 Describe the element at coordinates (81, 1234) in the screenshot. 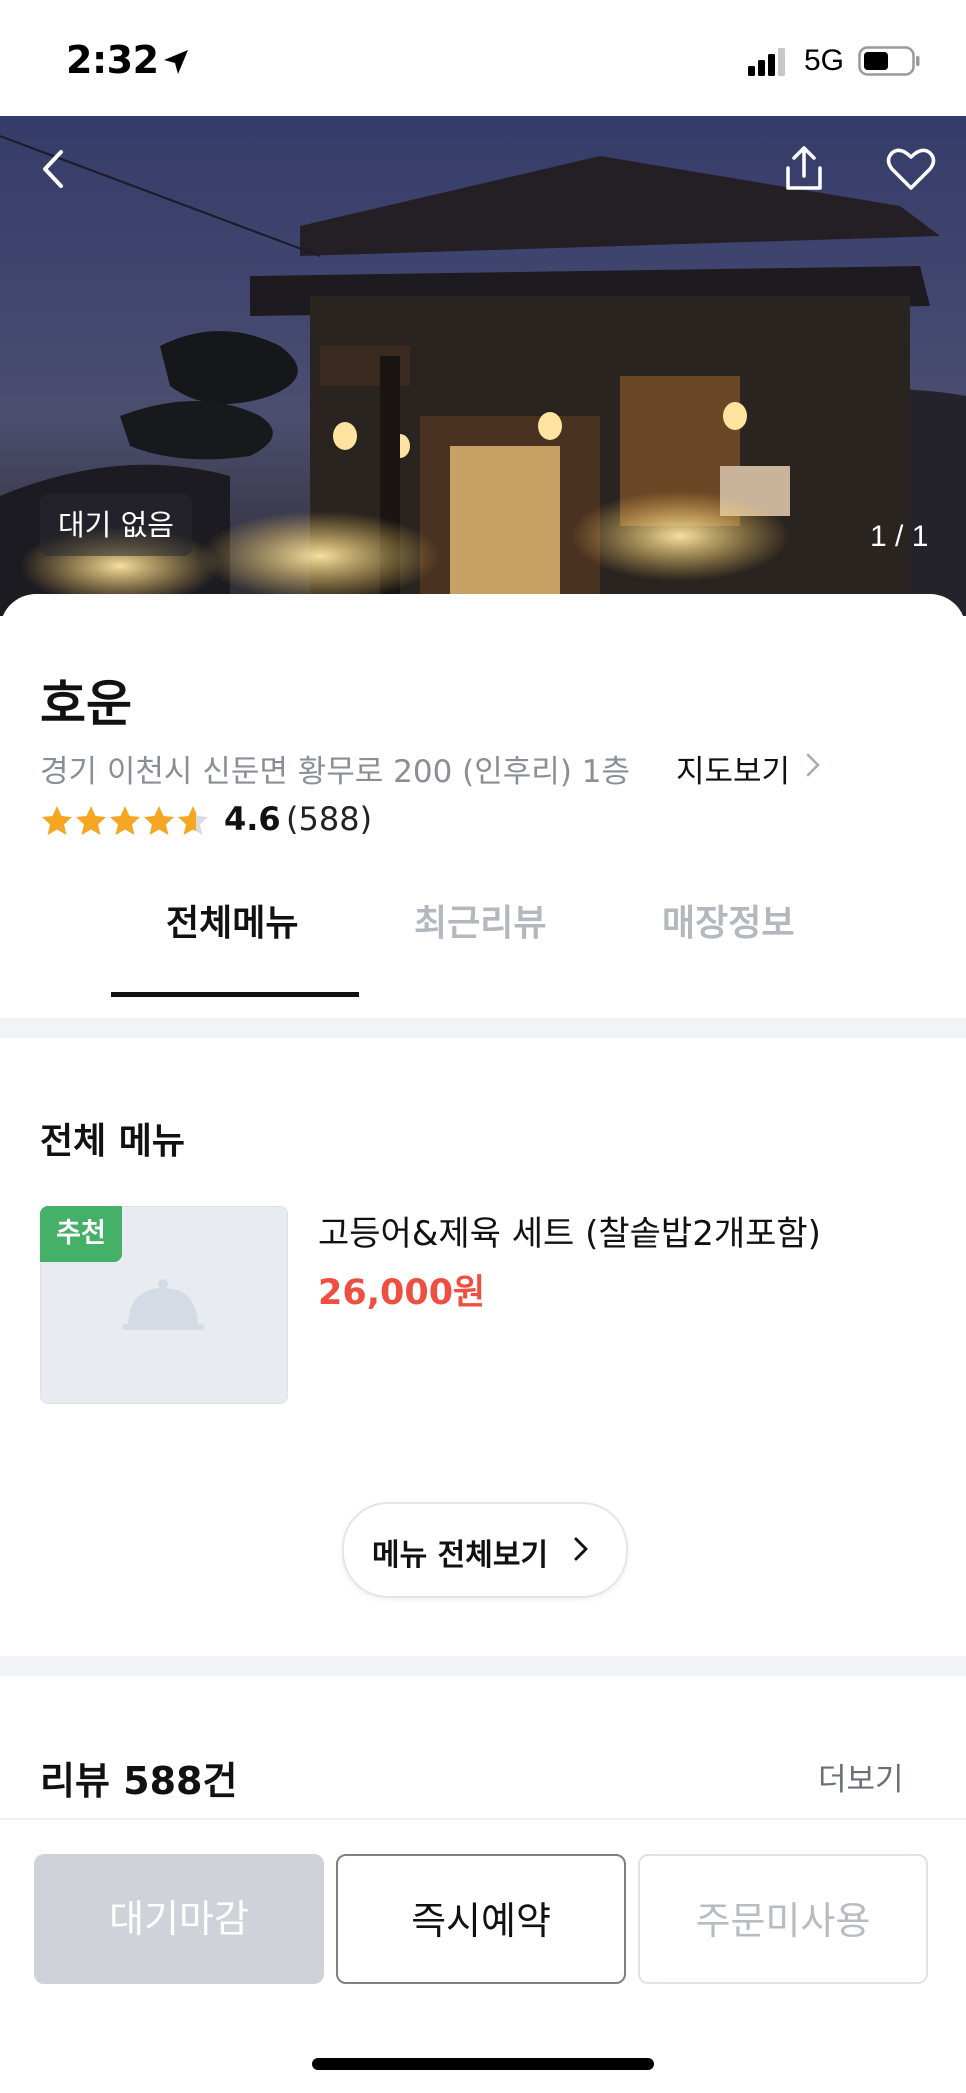

I see `recommended-badge: 추천` at that location.